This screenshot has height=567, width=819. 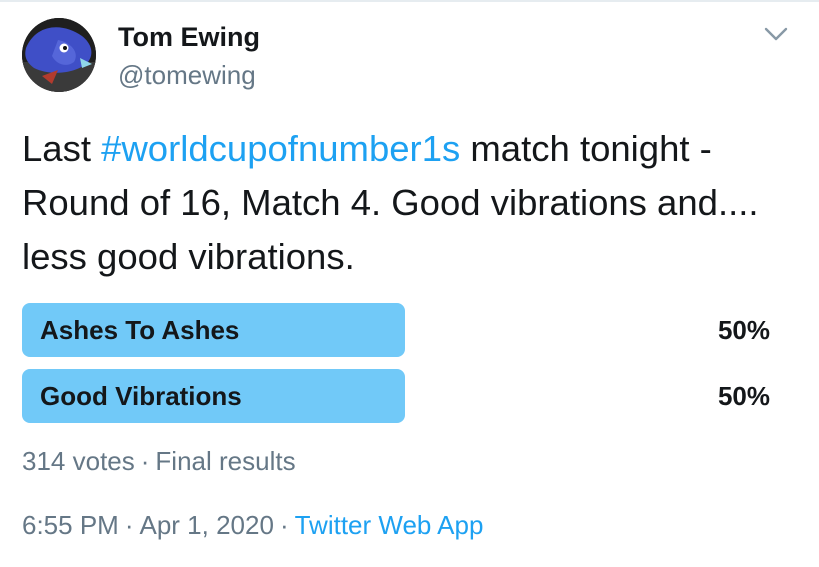 I want to click on poll-summary: 314 votes · Final results, so click(x=159, y=461).